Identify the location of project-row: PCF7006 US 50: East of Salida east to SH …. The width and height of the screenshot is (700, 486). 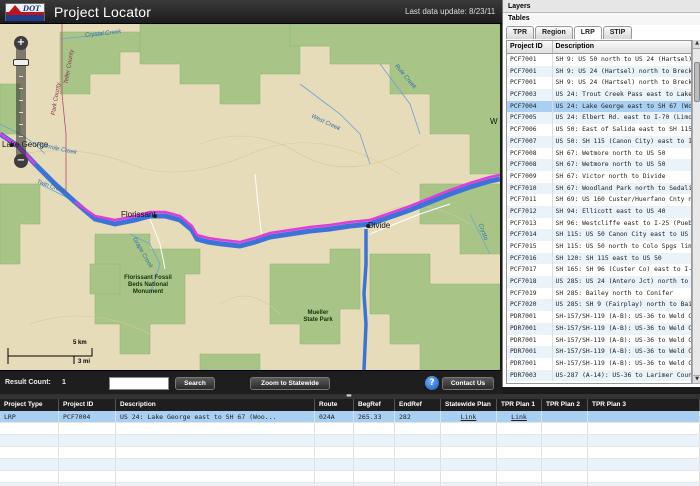
(599, 130).